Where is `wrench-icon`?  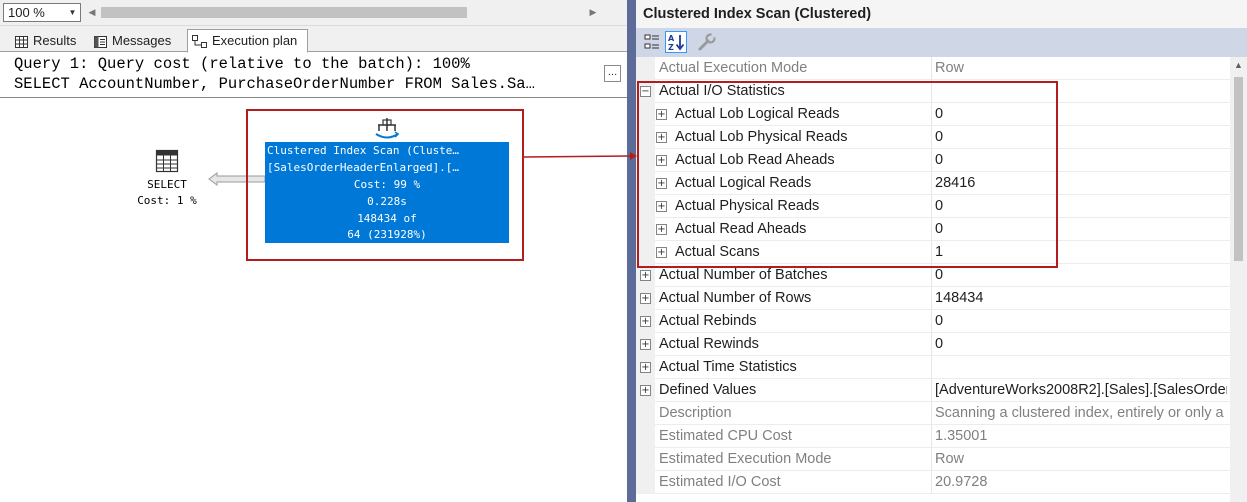 wrench-icon is located at coordinates (707, 41).